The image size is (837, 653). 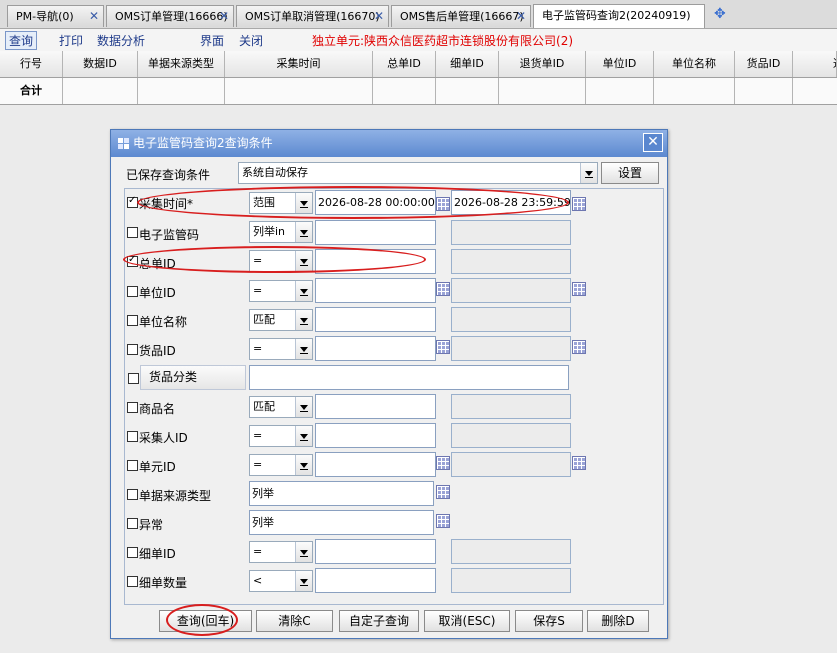 I want to click on print-menu: 打印, so click(x=71, y=40).